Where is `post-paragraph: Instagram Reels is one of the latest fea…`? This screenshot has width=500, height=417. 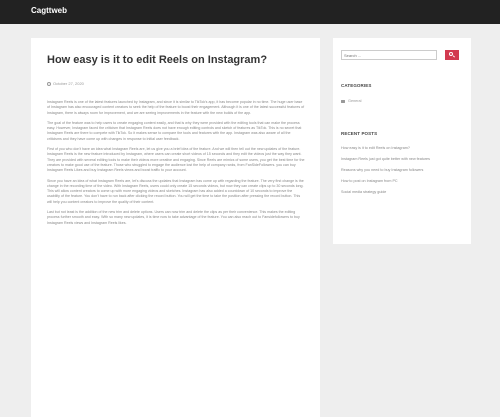 post-paragraph: Instagram Reels is one of the latest fea… is located at coordinates (176, 107).